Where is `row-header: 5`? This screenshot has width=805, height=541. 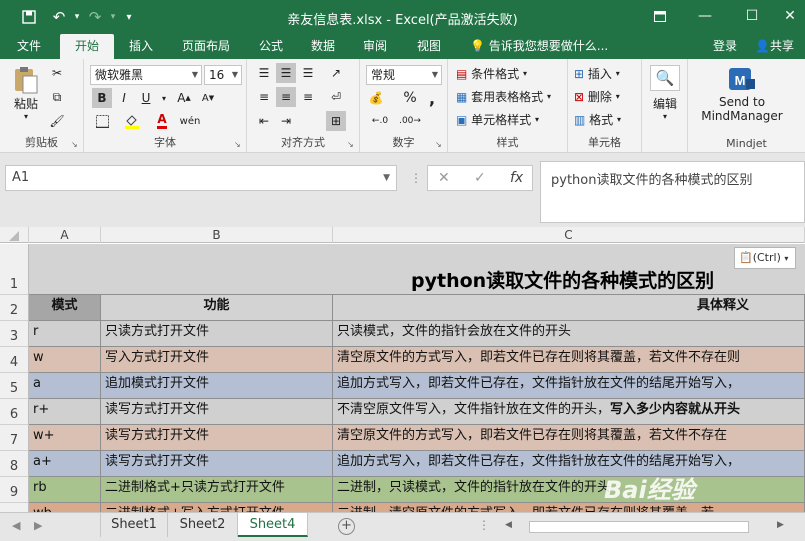
row-header: 5 is located at coordinates (14, 386).